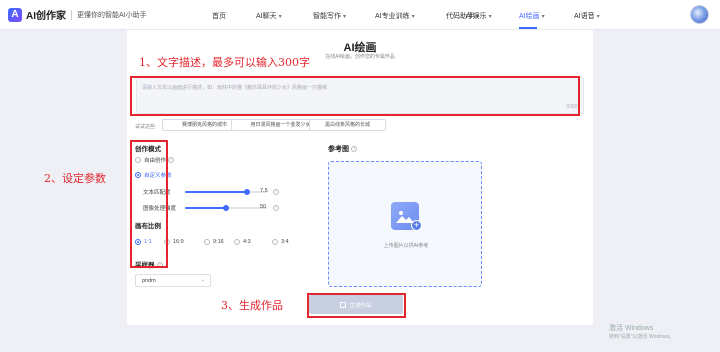 The width and height of the screenshot is (720, 352). Describe the element at coordinates (46, 16) in the screenshot. I see `app-name: AI创作家` at that location.